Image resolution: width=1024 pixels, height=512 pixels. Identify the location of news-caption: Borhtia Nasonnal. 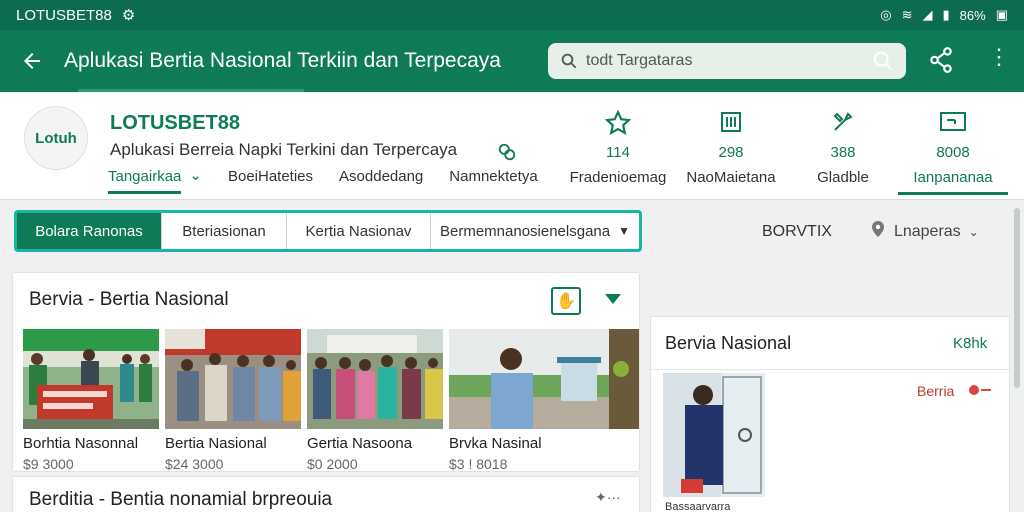
(81, 443).